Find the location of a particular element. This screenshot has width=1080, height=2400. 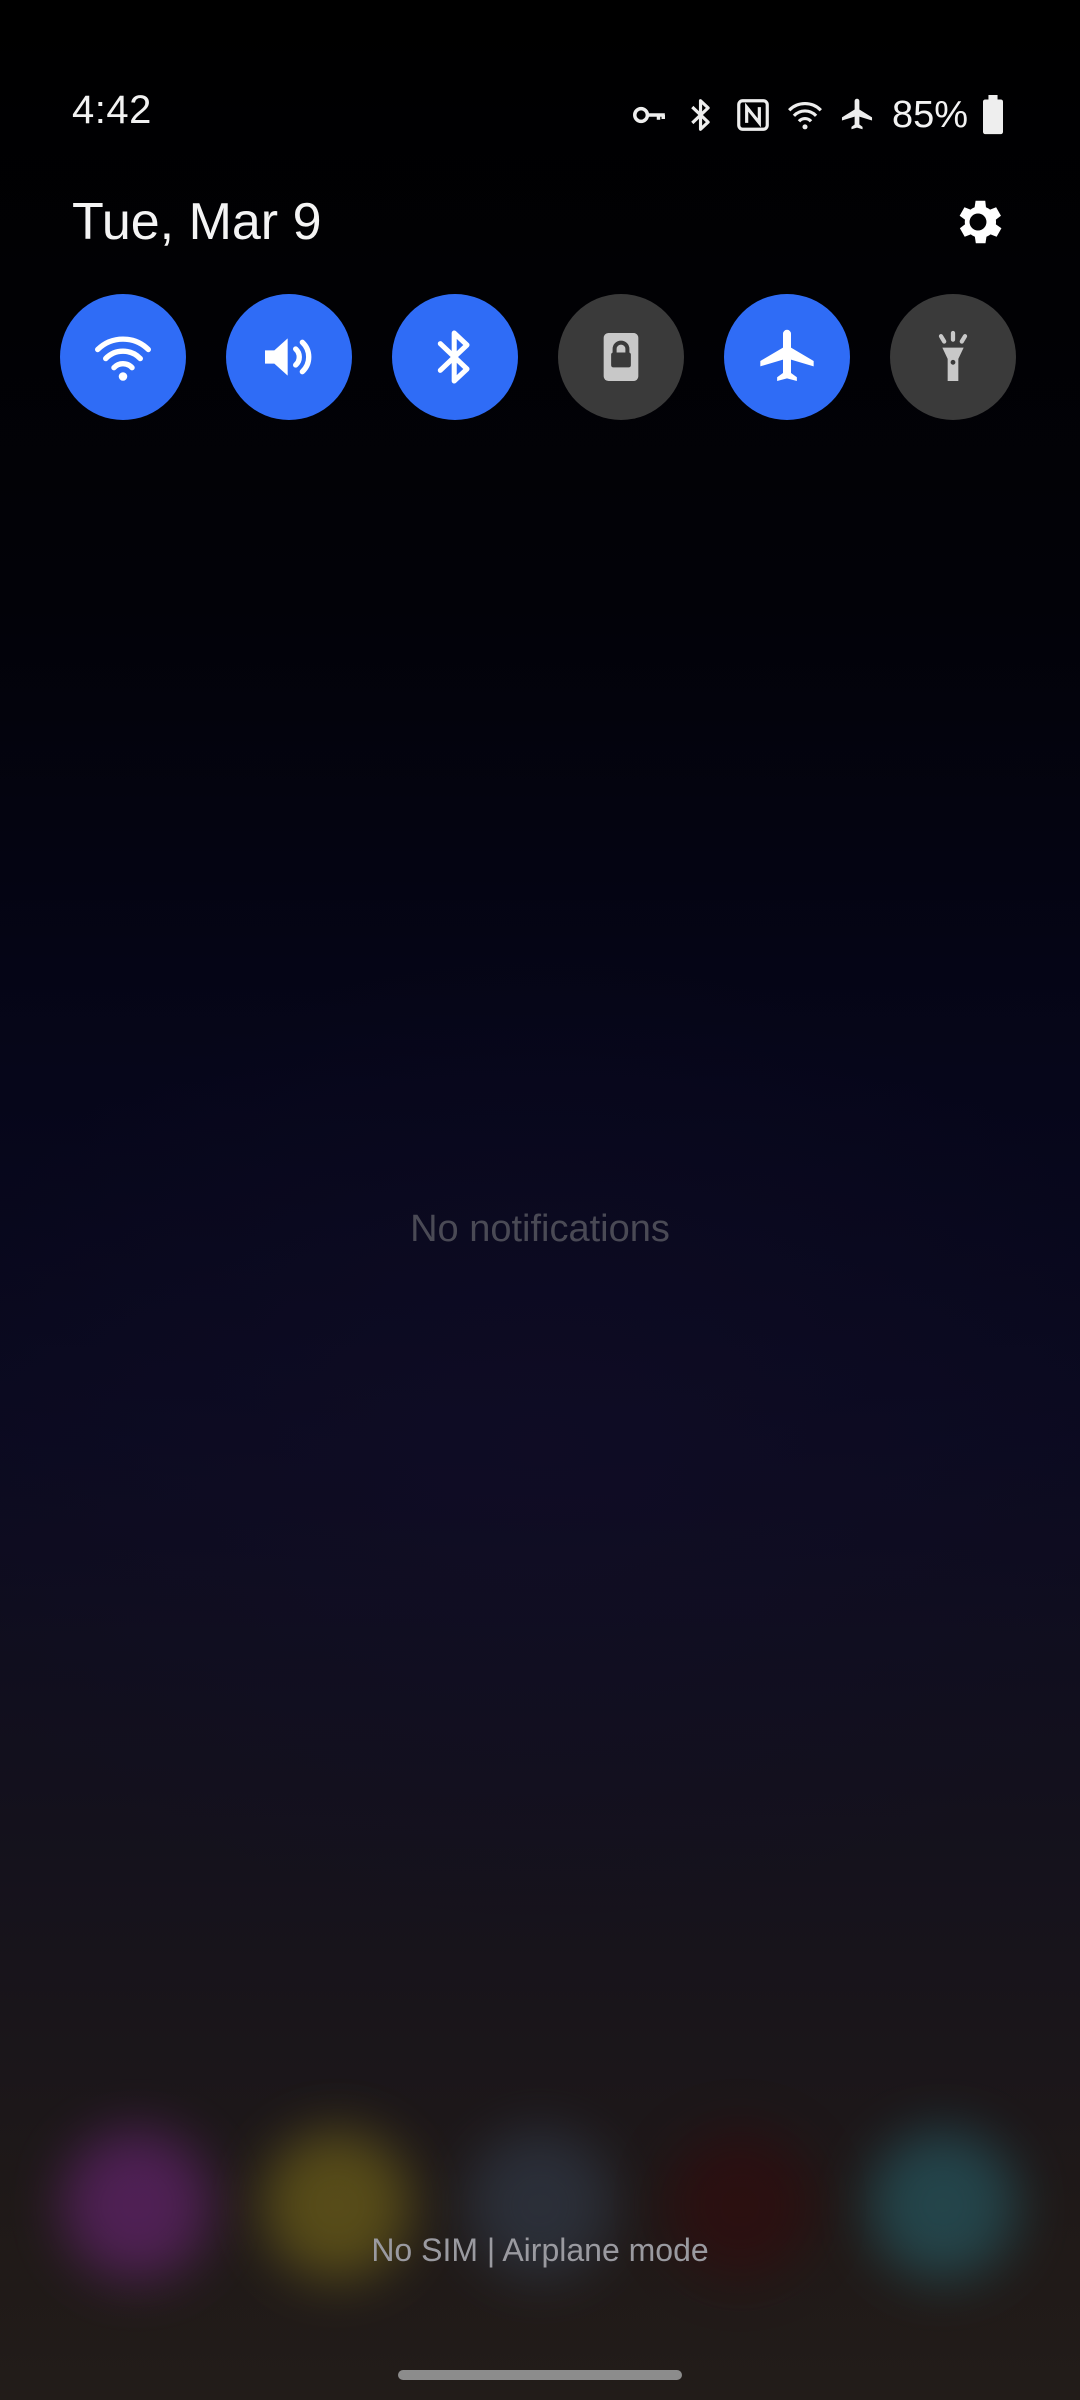

airplane-mode-toggle is located at coordinates (787, 357).